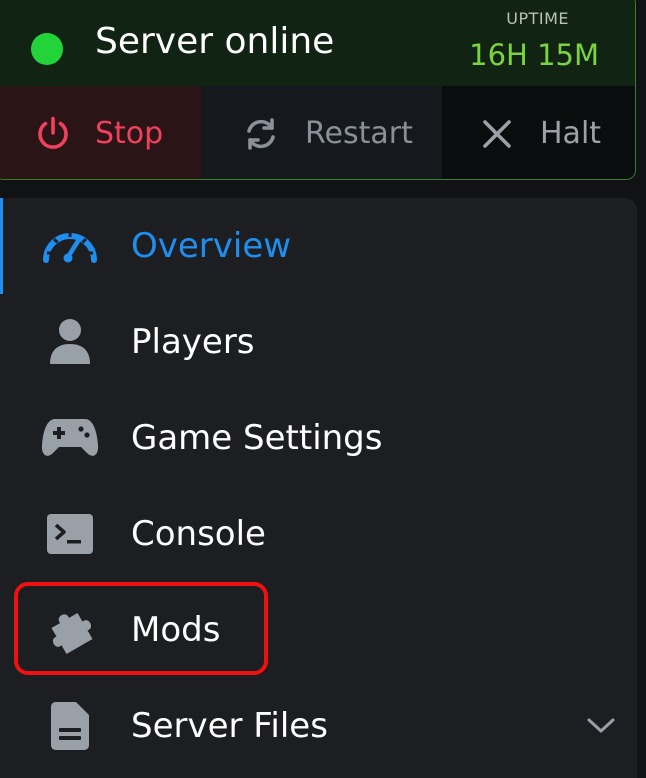 This screenshot has height=778, width=646. What do you see at coordinates (538, 132) in the screenshot?
I see `halt-button: Halt` at bounding box center [538, 132].